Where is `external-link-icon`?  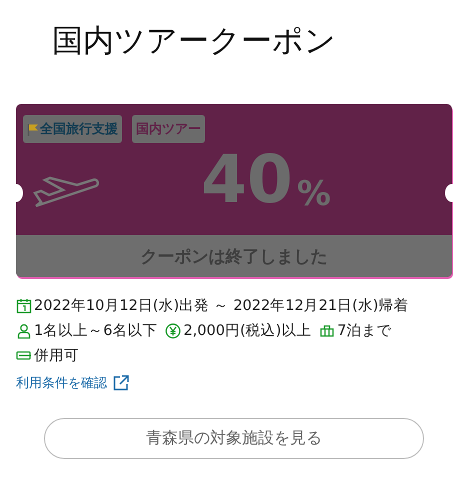
external-link-icon is located at coordinates (121, 383).